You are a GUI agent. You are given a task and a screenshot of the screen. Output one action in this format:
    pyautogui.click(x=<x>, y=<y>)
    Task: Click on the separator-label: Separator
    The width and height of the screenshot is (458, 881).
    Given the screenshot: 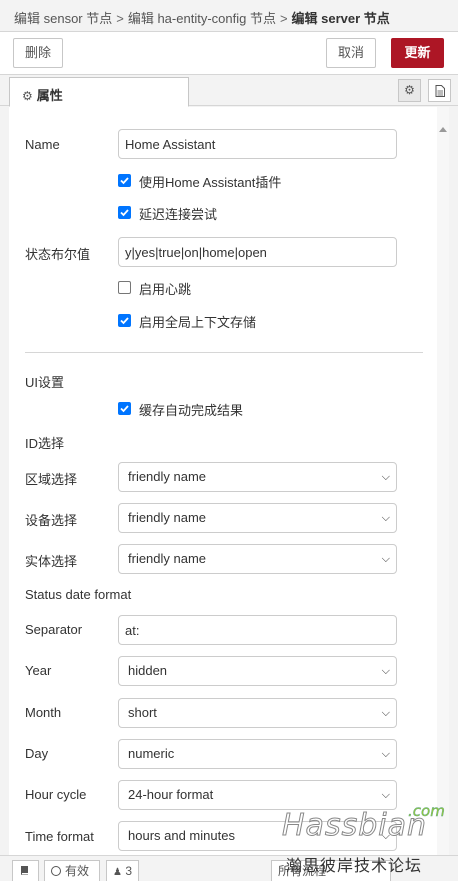 What is the action you would take?
    pyautogui.click(x=54, y=629)
    